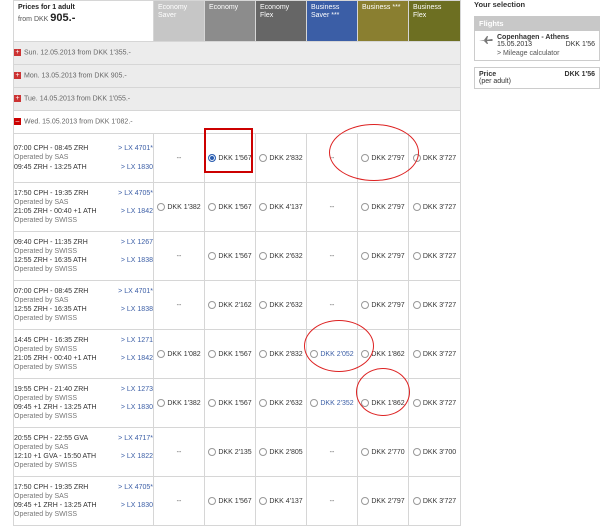 This screenshot has width=600, height=526. I want to click on day-row-mon: + Mon. 13.05.2013 from DKK 905.-, so click(237, 76).